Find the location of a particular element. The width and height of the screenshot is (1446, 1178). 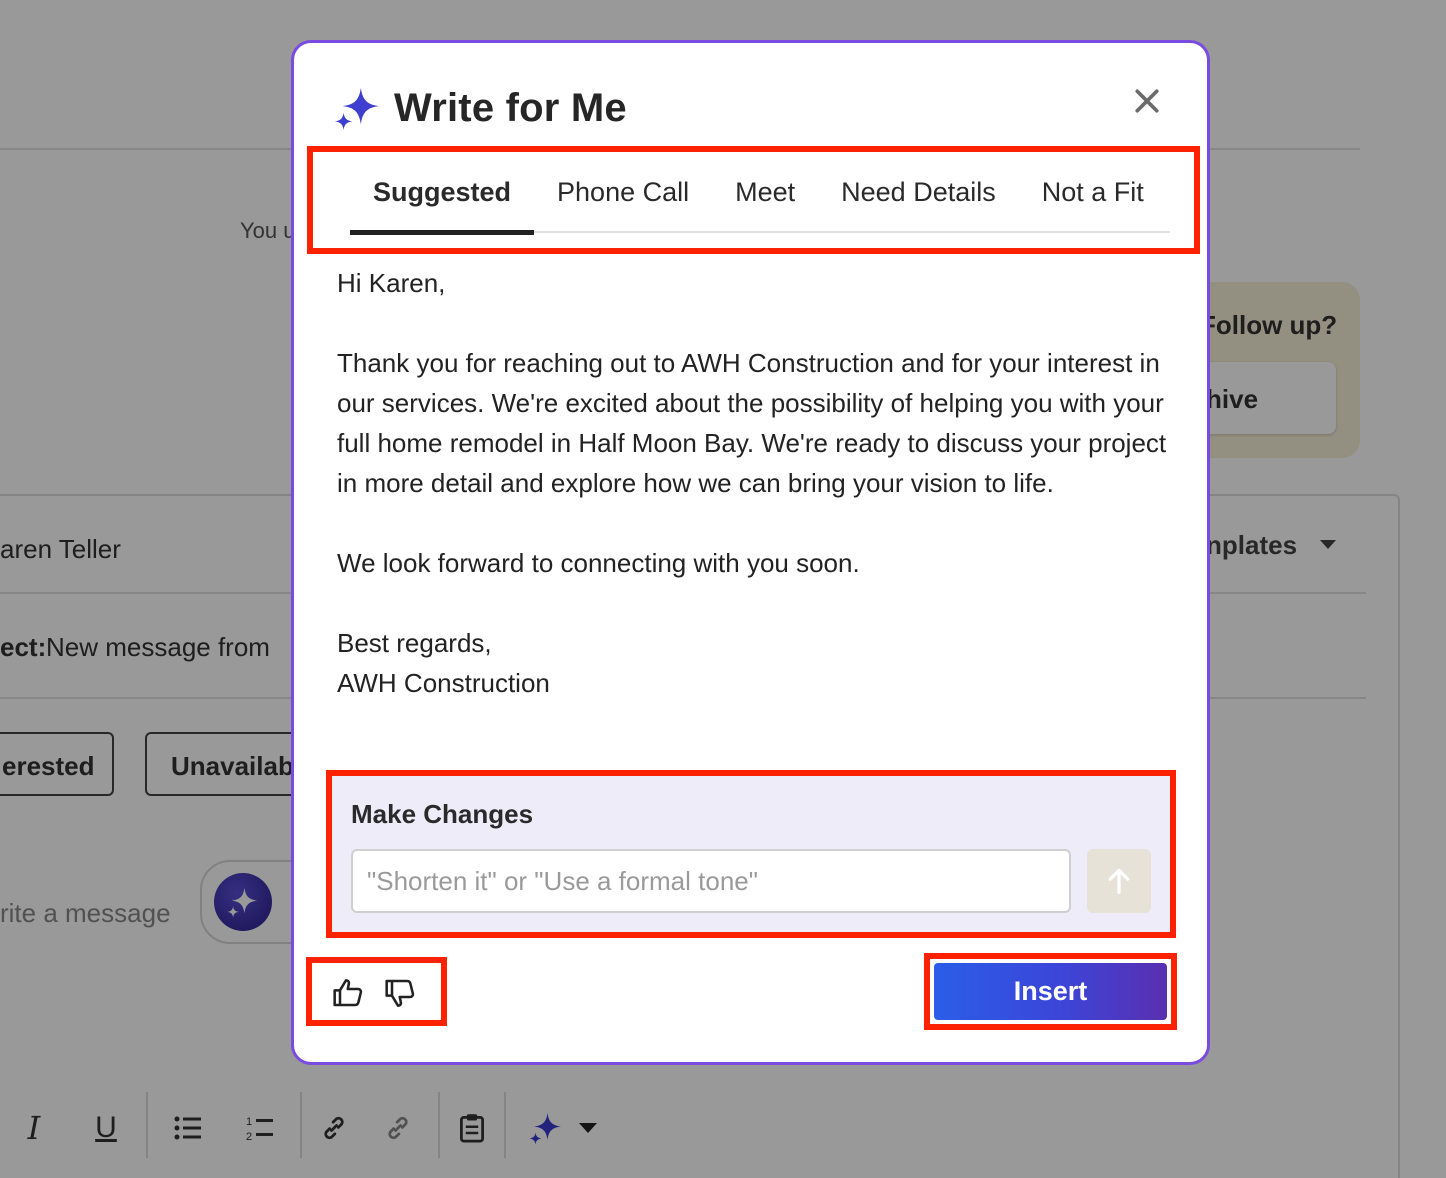

tab-phone-call: Phone Call is located at coordinates (623, 201).